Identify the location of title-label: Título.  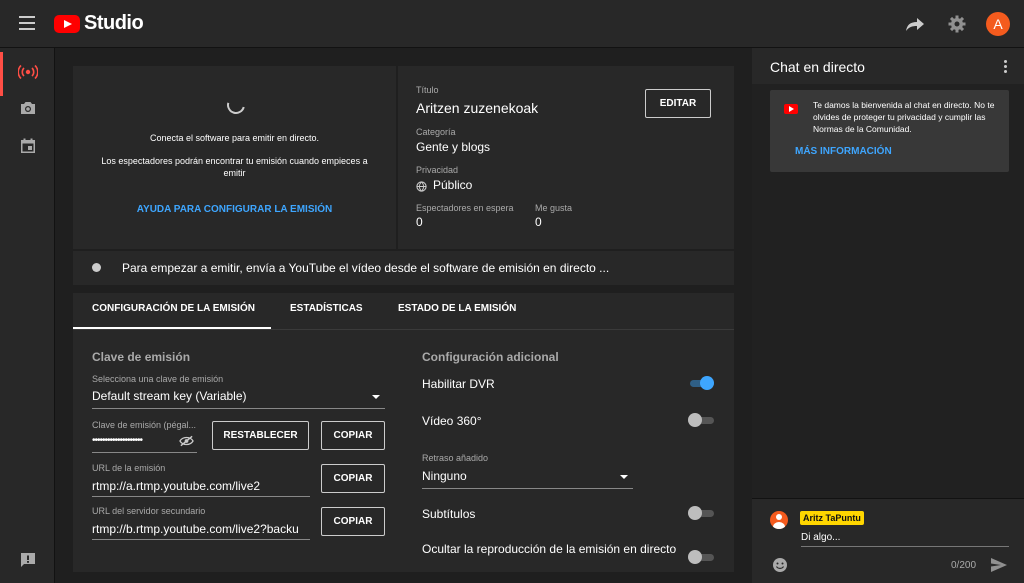
(427, 90).